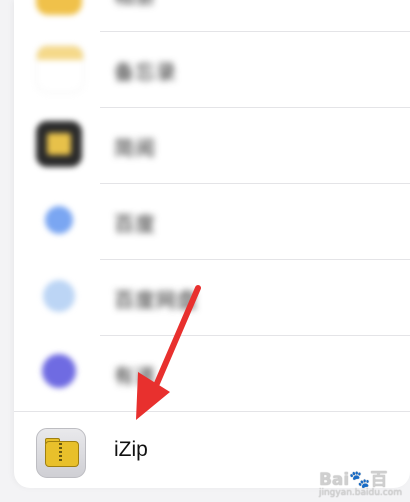 Image resolution: width=410 pixels, height=502 pixels. Describe the element at coordinates (212, 146) in the screenshot. I see `app-row-reader: 简阅` at that location.